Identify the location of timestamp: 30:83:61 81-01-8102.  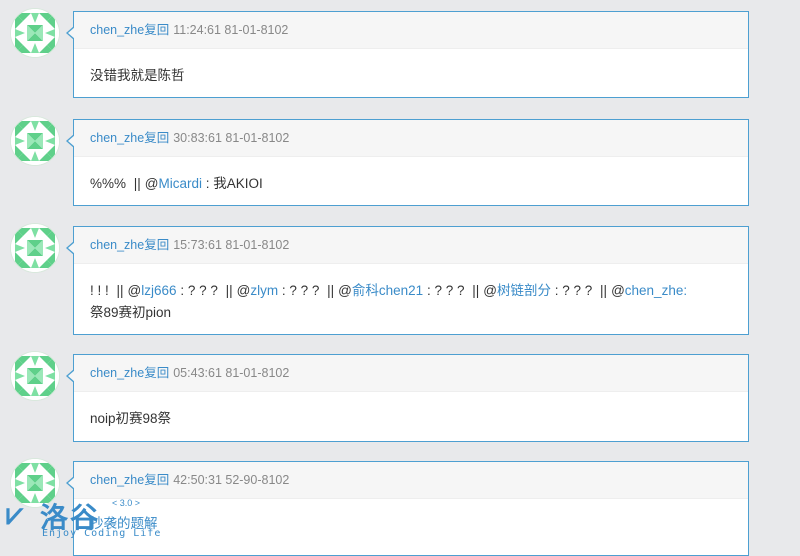
(231, 138).